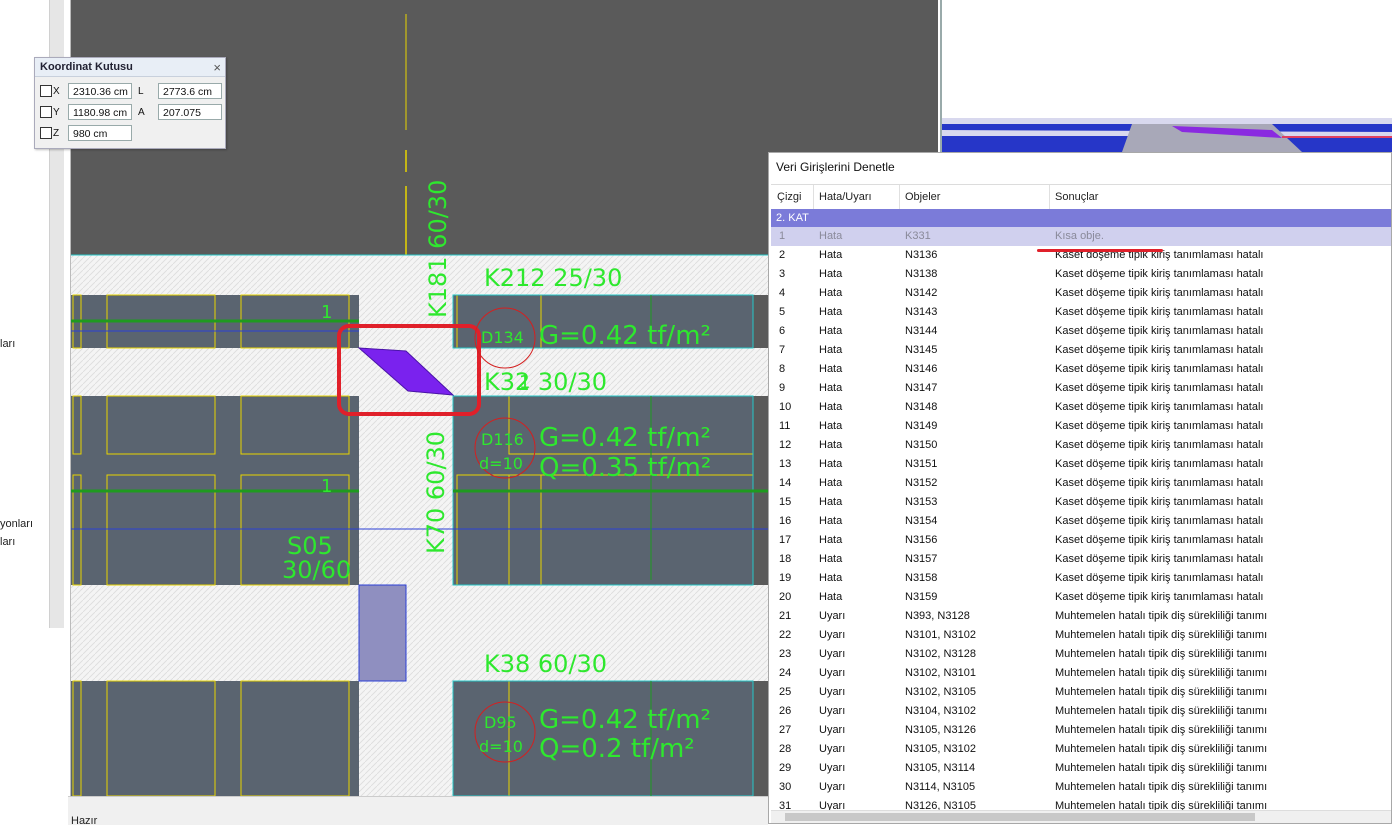 The width and height of the screenshot is (1392, 827). Describe the element at coordinates (190, 112) in the screenshot. I see `a-field: 207.075` at that location.